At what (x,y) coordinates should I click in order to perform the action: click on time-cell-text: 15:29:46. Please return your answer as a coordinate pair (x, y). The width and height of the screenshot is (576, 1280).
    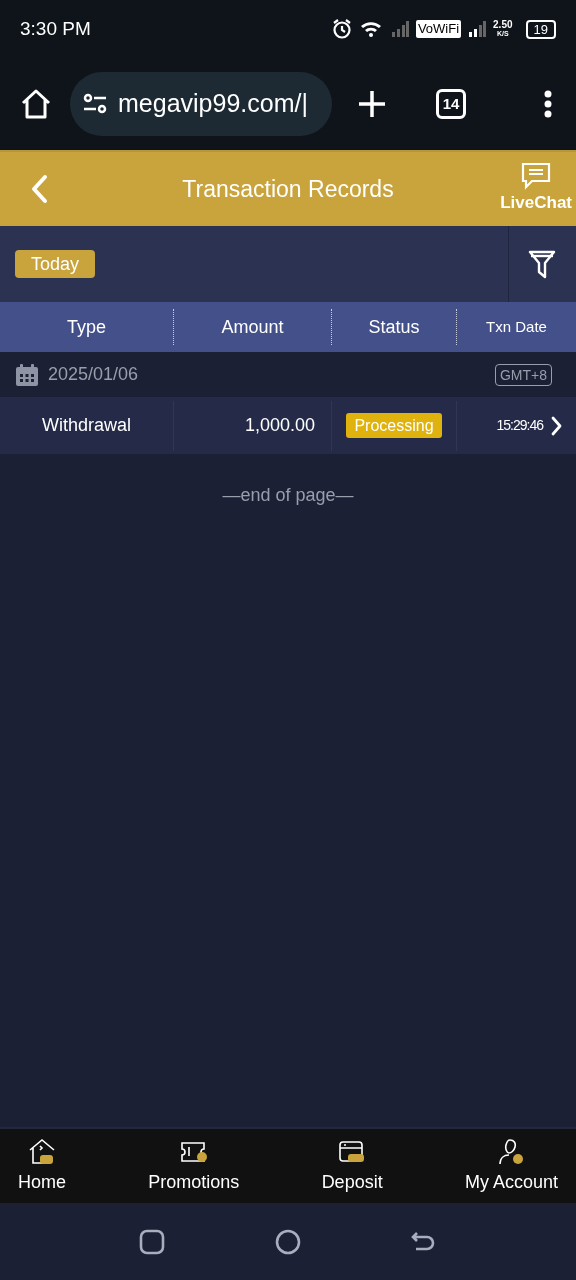
    Looking at the image, I should click on (519, 425).